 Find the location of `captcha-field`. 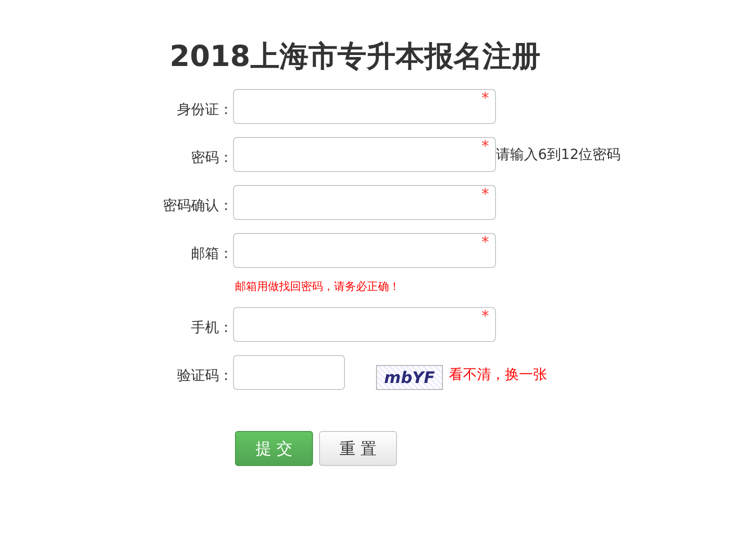

captcha-field is located at coordinates (289, 372).